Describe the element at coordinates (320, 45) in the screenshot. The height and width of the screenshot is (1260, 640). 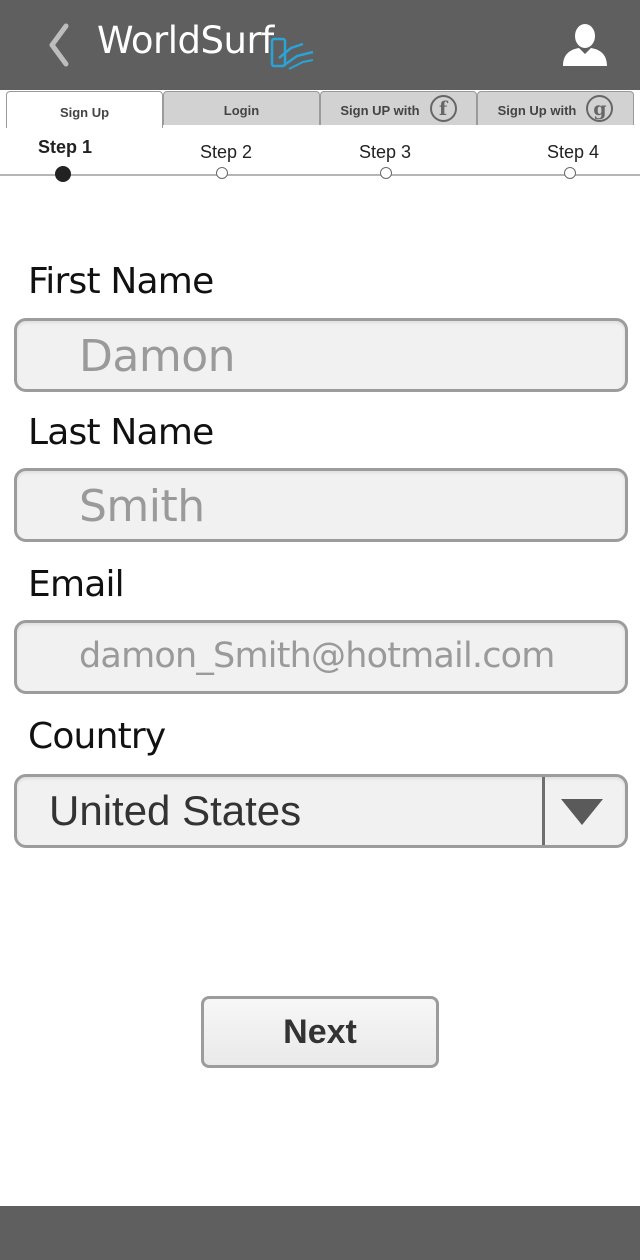
I see `app-header: WorldSurf` at that location.